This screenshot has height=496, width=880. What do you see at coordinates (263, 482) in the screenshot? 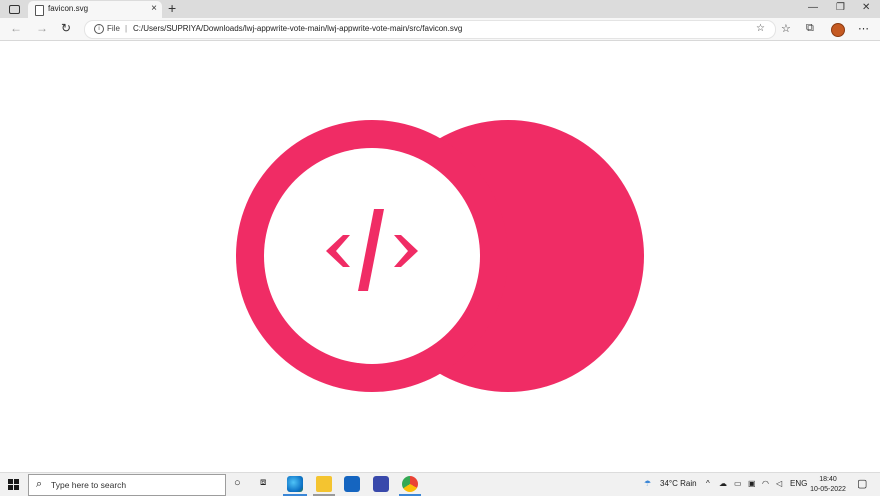
I see `task-view-icon: ⧈` at bounding box center [263, 482].